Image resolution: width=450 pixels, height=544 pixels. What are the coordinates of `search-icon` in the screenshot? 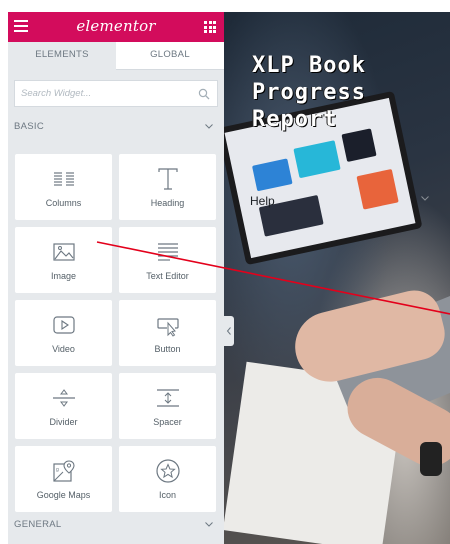 It's located at (204, 94).